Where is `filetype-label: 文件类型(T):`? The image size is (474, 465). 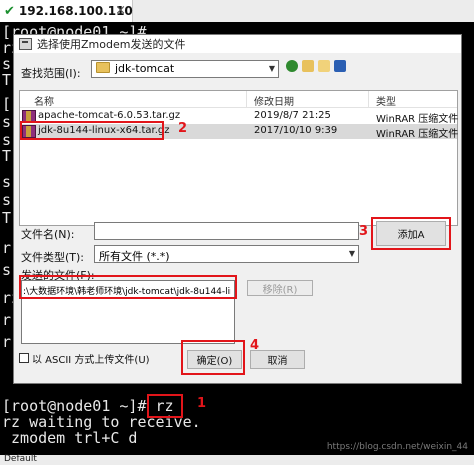
filetype-label: 文件类型(T): is located at coordinates (53, 257).